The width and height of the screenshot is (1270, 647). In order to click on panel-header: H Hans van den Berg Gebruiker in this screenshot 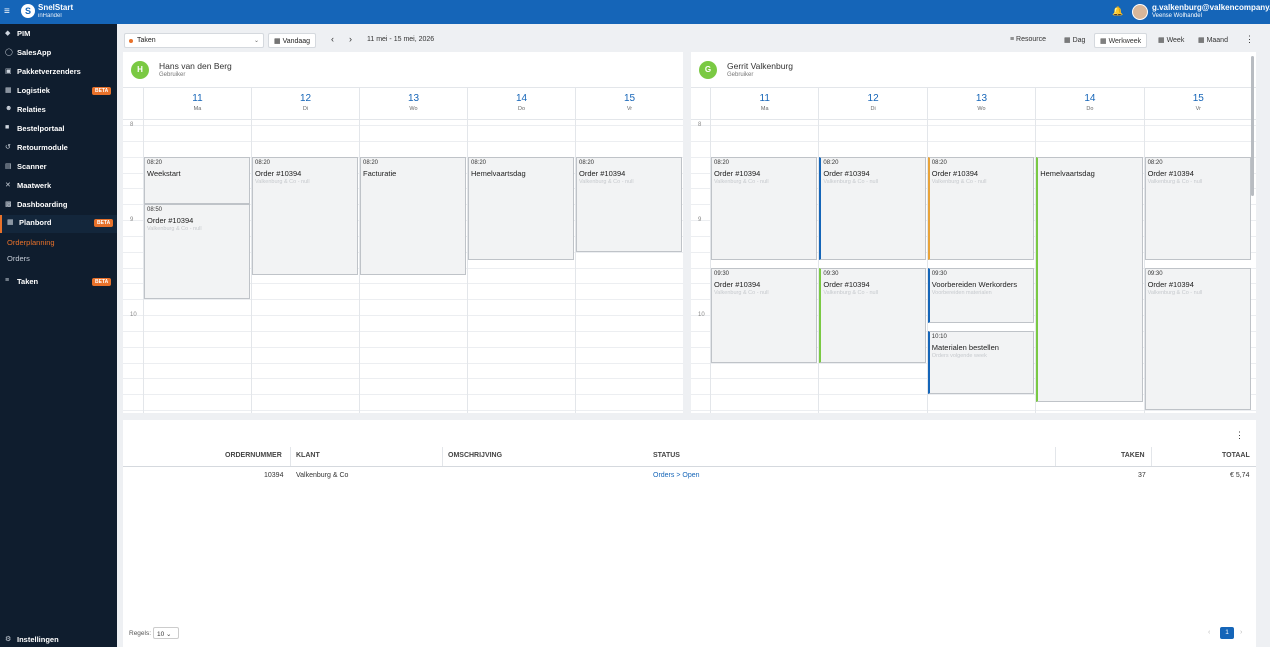, I will do `click(403, 70)`.